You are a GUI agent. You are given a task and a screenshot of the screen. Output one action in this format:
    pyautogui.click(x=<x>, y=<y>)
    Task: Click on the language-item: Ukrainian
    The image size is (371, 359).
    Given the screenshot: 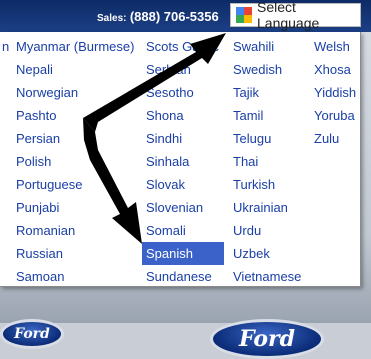 What is the action you would take?
    pyautogui.click(x=268, y=207)
    